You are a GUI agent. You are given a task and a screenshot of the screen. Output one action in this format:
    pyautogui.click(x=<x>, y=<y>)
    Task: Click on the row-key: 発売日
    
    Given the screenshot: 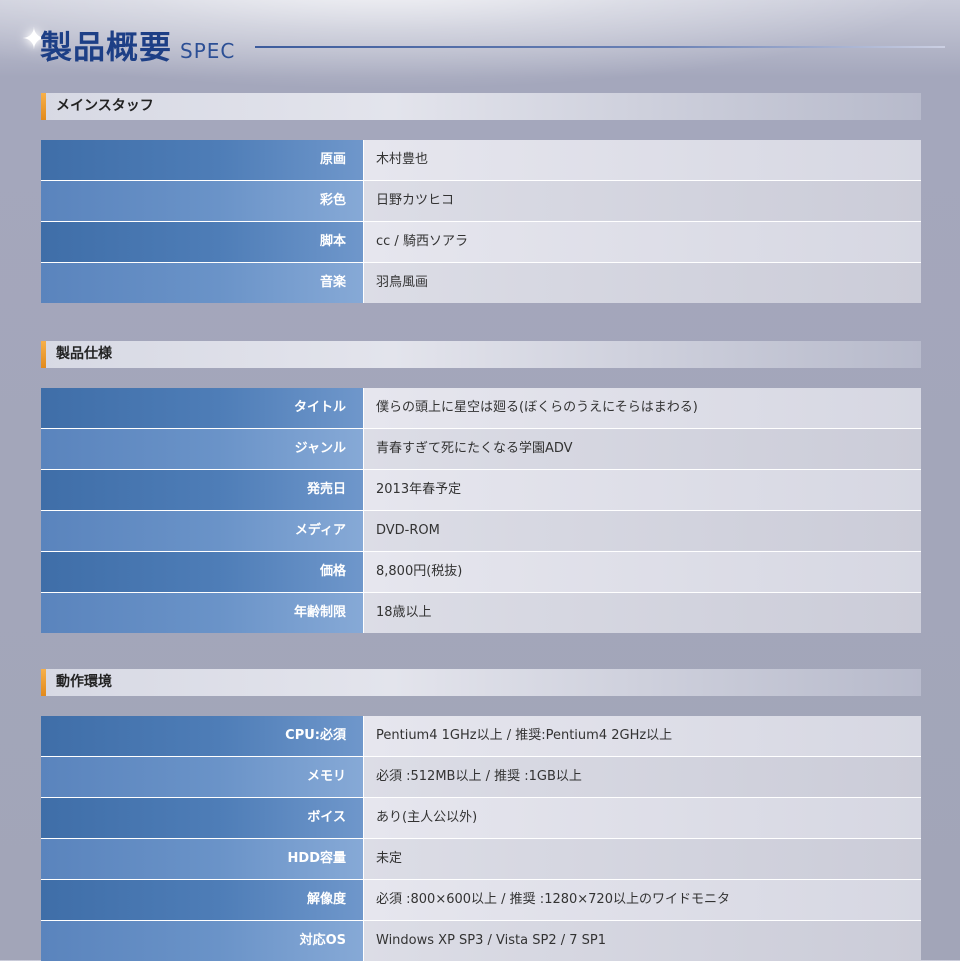 What is the action you would take?
    pyautogui.click(x=202, y=490)
    